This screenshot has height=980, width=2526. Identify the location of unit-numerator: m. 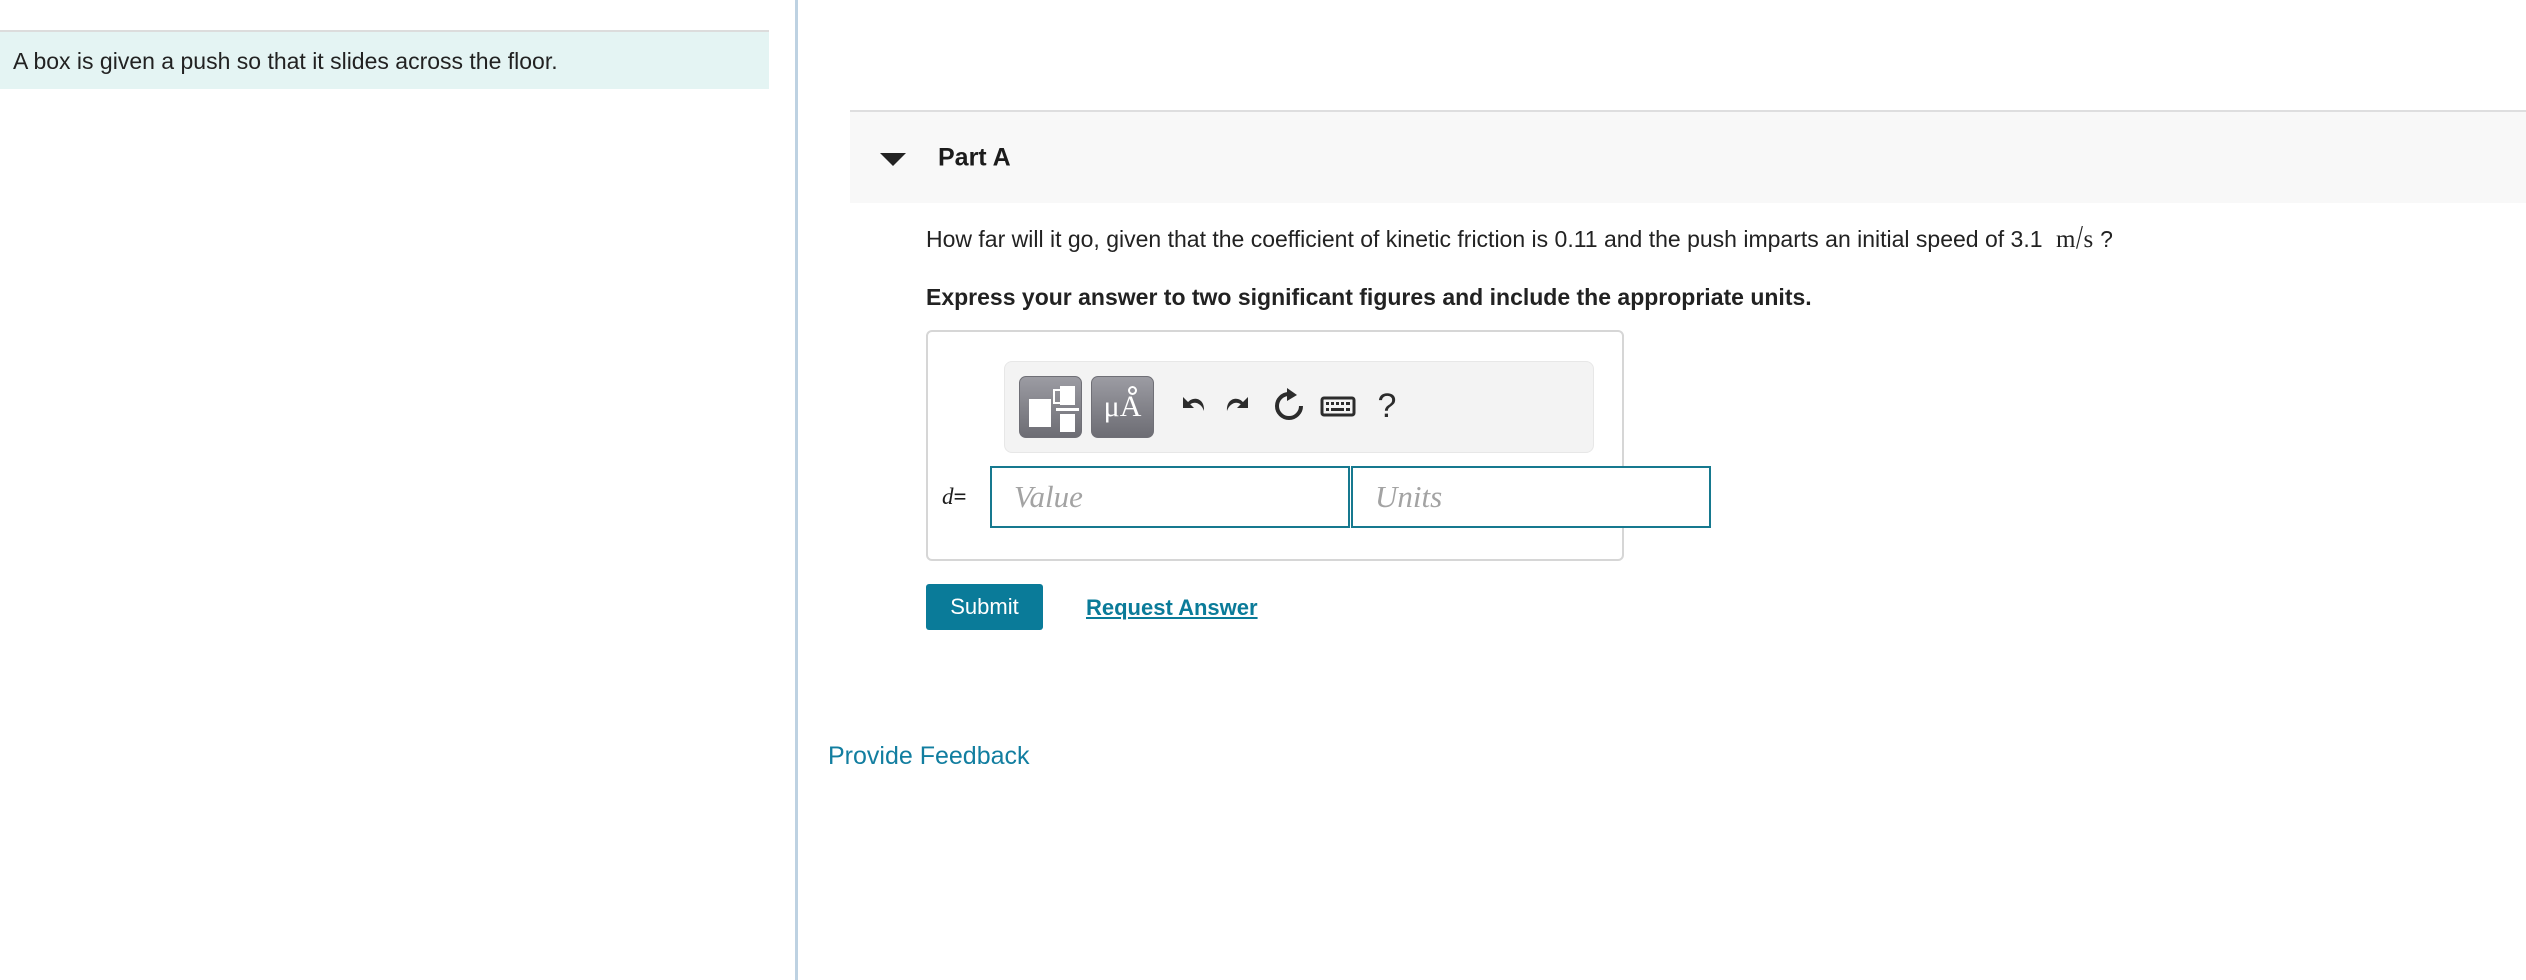
(2066, 239).